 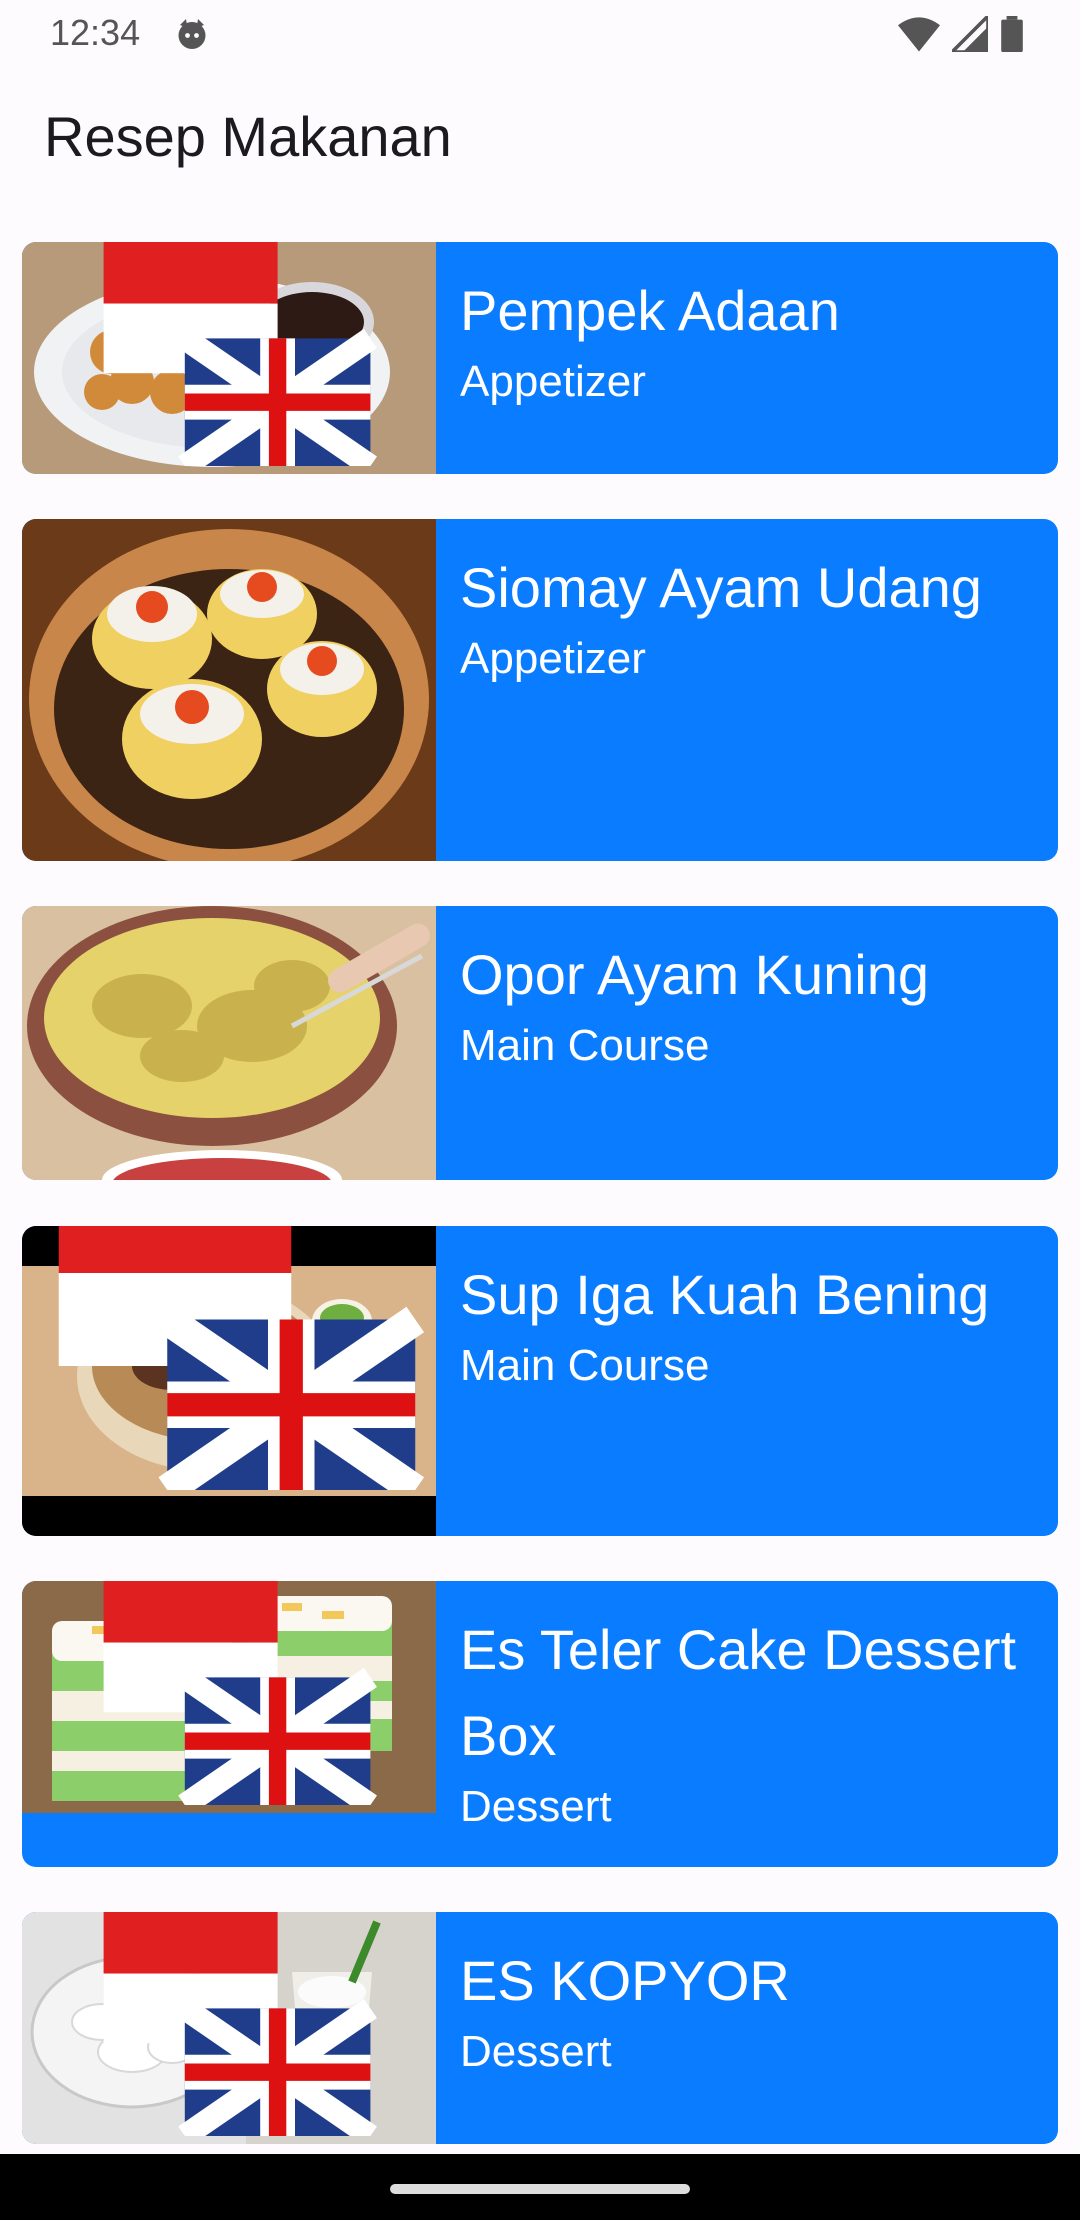 What do you see at coordinates (919, 34) in the screenshot?
I see `wifi-icon` at bounding box center [919, 34].